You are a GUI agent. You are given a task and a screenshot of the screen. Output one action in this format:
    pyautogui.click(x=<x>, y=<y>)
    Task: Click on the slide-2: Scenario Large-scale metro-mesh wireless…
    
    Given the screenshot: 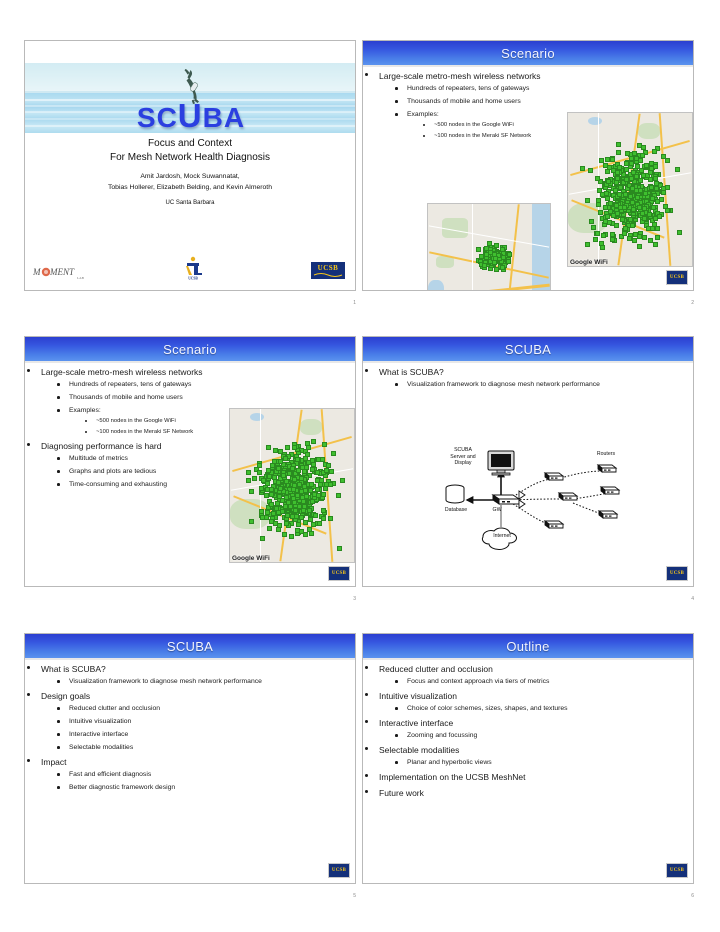 What is the action you would take?
    pyautogui.click(x=529, y=173)
    